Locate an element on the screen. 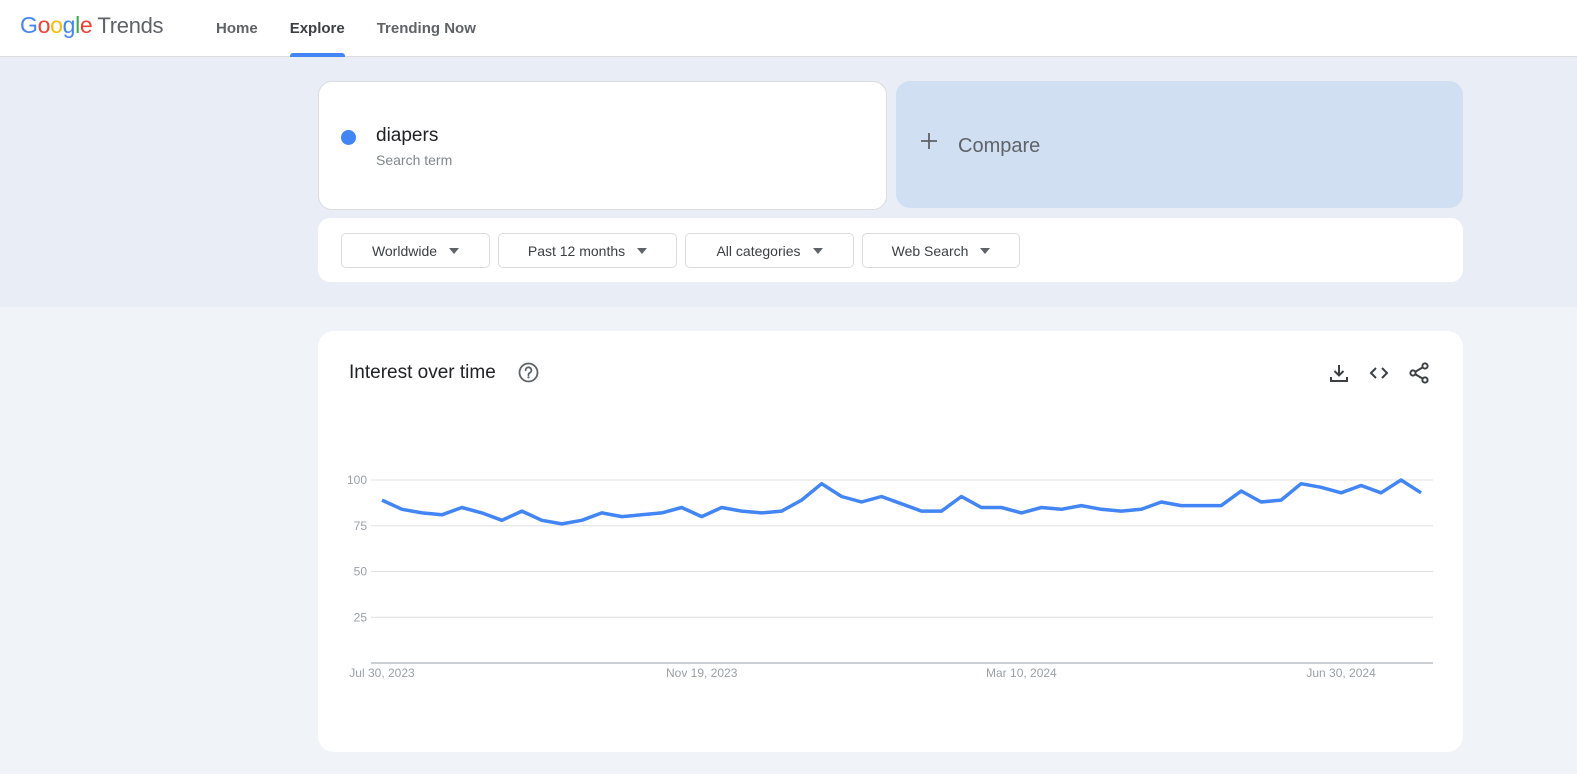 This screenshot has width=1577, height=774. filter-time-range-label: Past 12 months is located at coordinates (576, 250).